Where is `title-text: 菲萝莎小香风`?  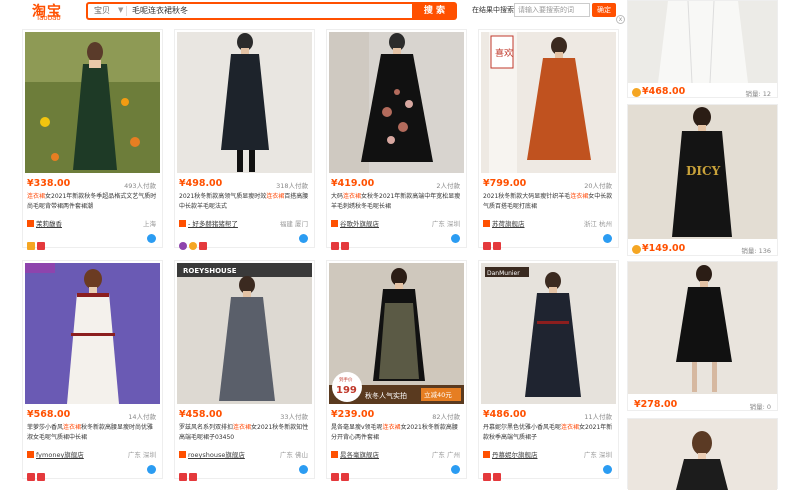
title-text: 菲萝莎小香风 is located at coordinates (45, 427).